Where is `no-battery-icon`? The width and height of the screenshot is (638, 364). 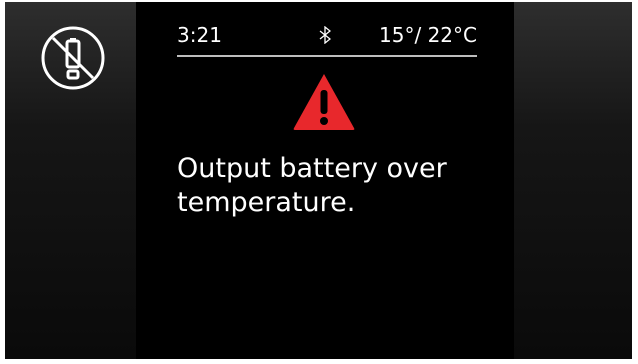
no-battery-icon is located at coordinates (73, 58).